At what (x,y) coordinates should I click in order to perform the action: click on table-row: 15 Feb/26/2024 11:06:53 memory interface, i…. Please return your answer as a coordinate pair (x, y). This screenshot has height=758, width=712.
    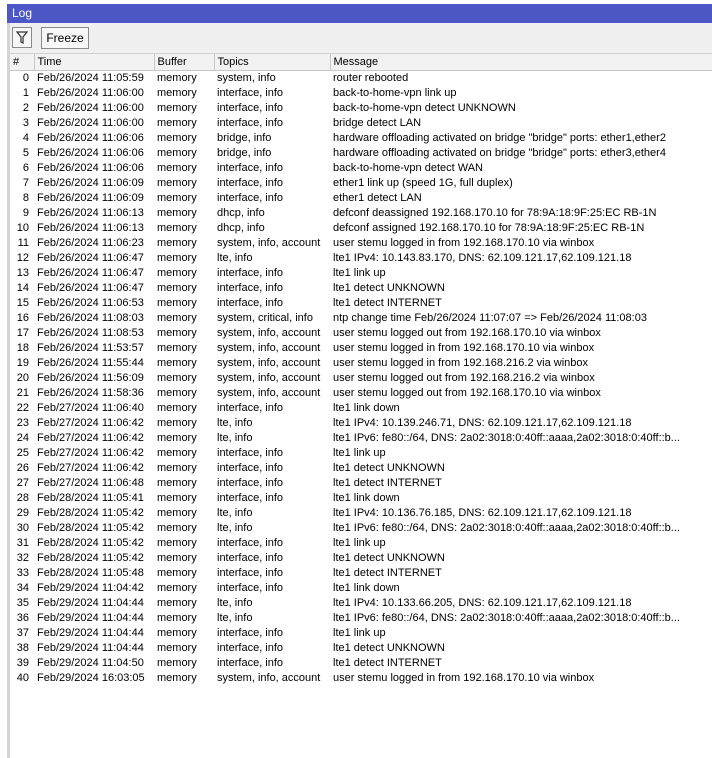
    Looking at the image, I should click on (350, 303).